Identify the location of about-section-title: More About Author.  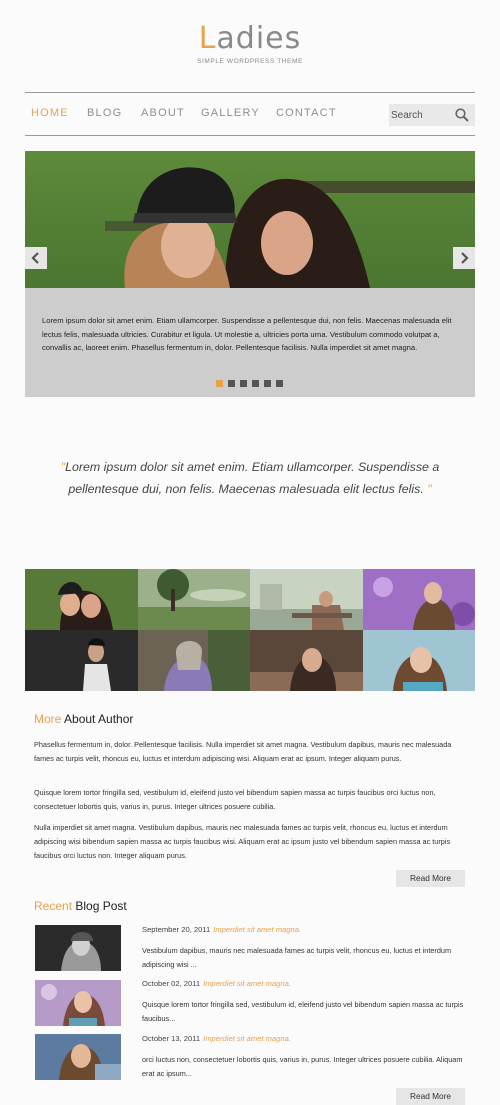
(83, 719).